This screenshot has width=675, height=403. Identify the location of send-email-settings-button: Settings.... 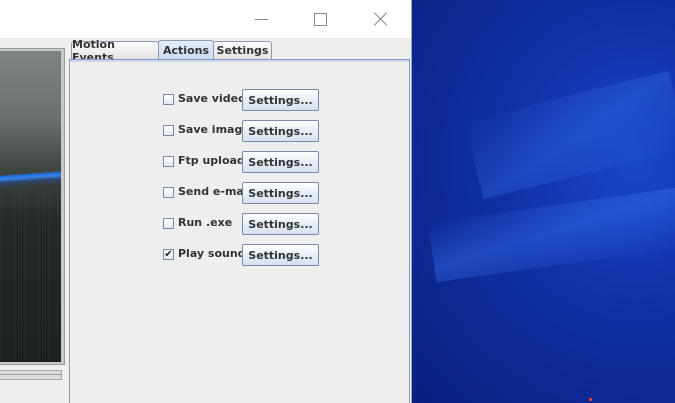
(280, 193).